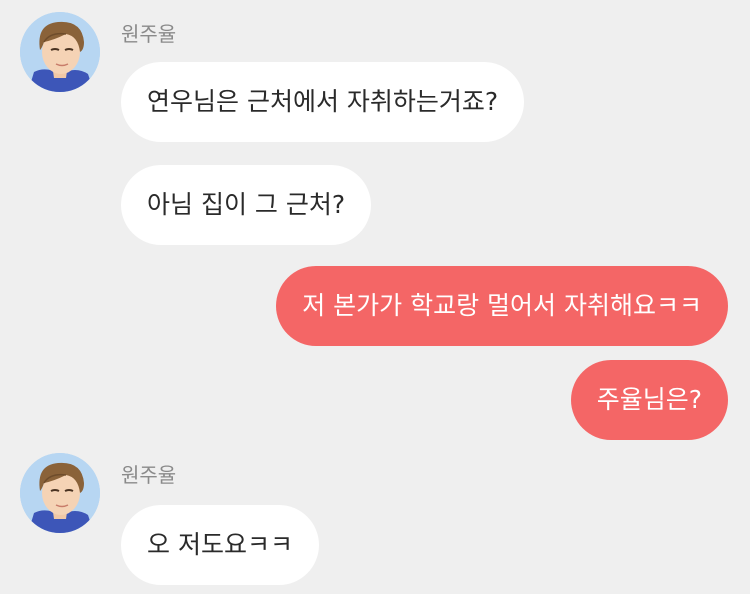 The width and height of the screenshot is (750, 594). Describe the element at coordinates (649, 400) in the screenshot. I see `message-bubble: 주율님은?` at that location.